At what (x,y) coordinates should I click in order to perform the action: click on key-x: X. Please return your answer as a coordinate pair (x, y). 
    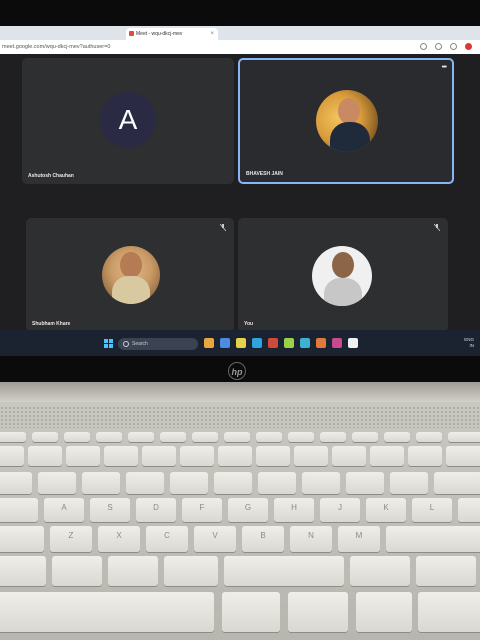
    Looking at the image, I should click on (119, 539).